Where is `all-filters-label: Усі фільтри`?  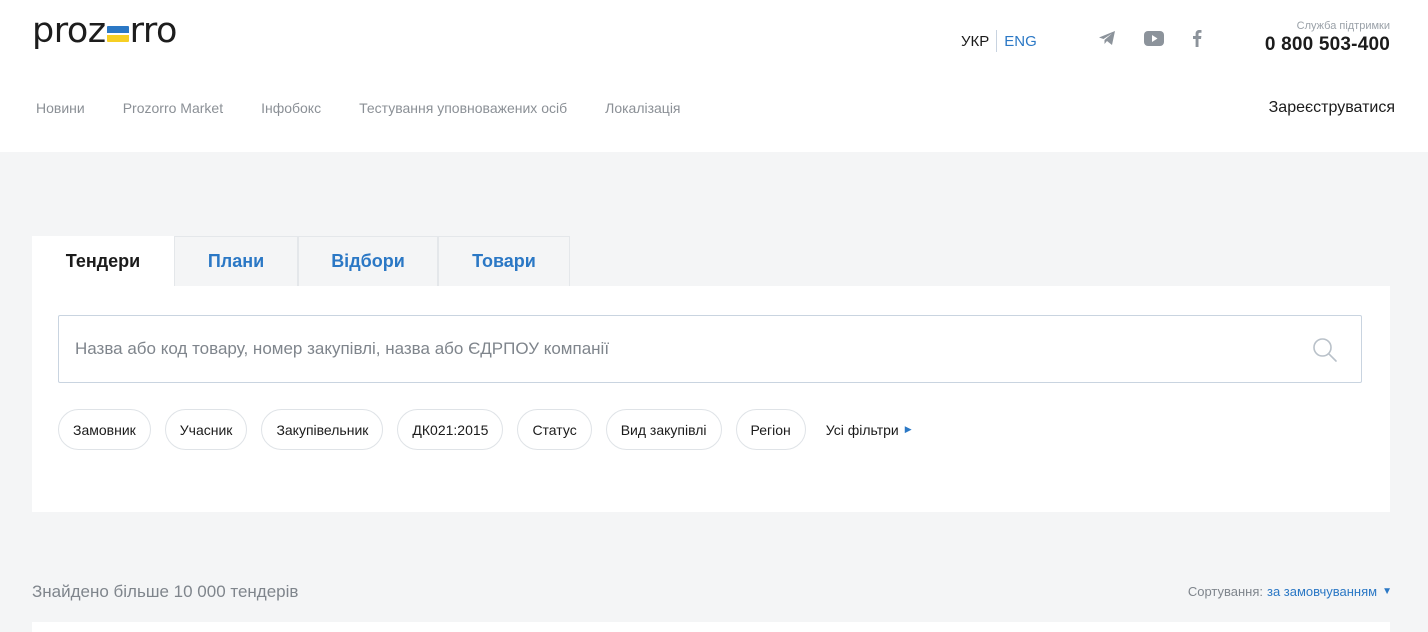 all-filters-label: Усі фільтри is located at coordinates (862, 429).